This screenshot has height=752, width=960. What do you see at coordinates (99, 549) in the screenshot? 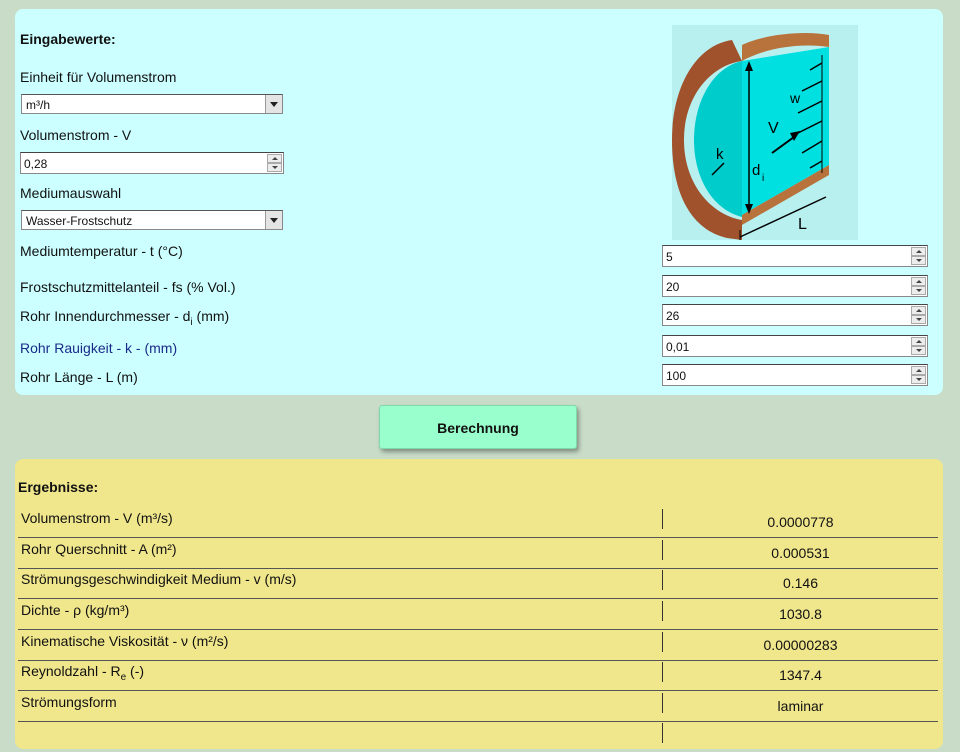
I see `result-label: Rohr Querschnitt - A (m²)` at bounding box center [99, 549].